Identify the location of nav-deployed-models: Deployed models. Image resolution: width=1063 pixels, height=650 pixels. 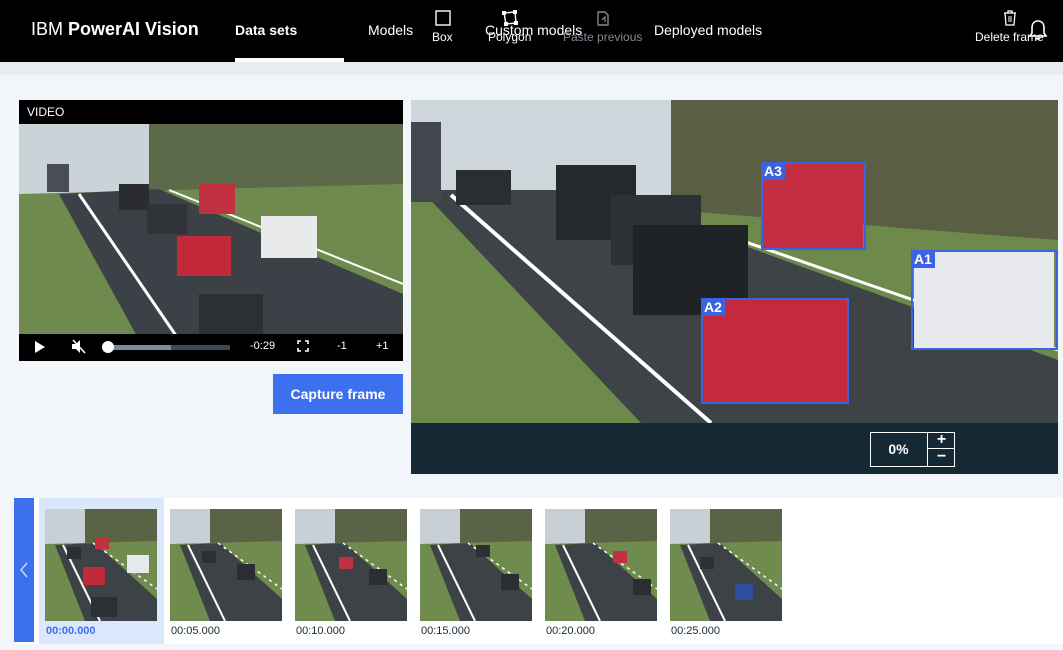
(708, 30).